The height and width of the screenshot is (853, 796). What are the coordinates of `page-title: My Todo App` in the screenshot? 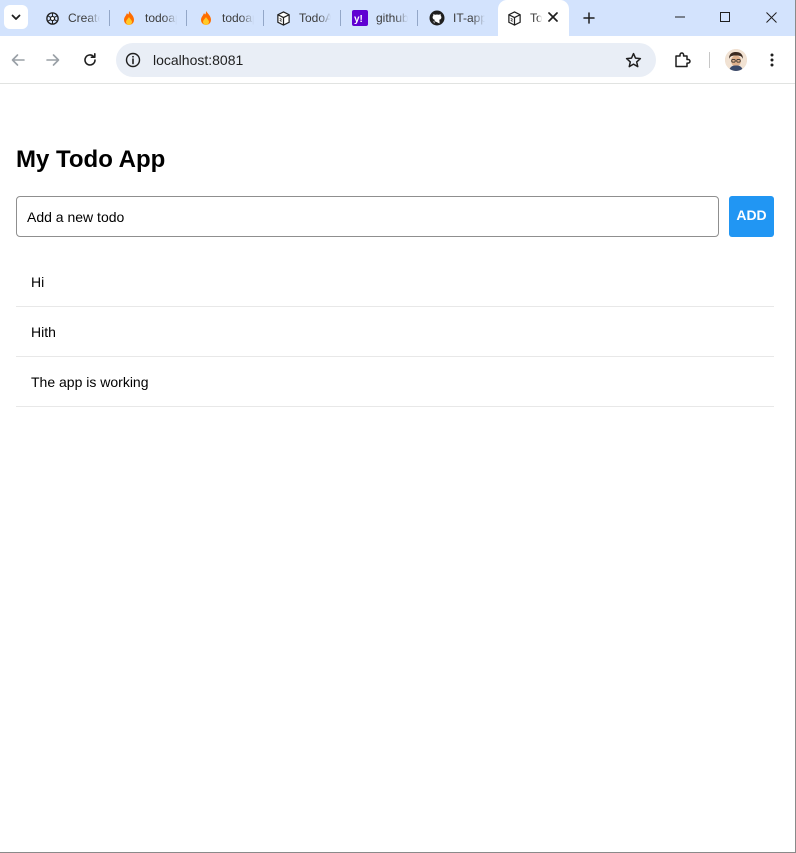 It's located at (91, 159).